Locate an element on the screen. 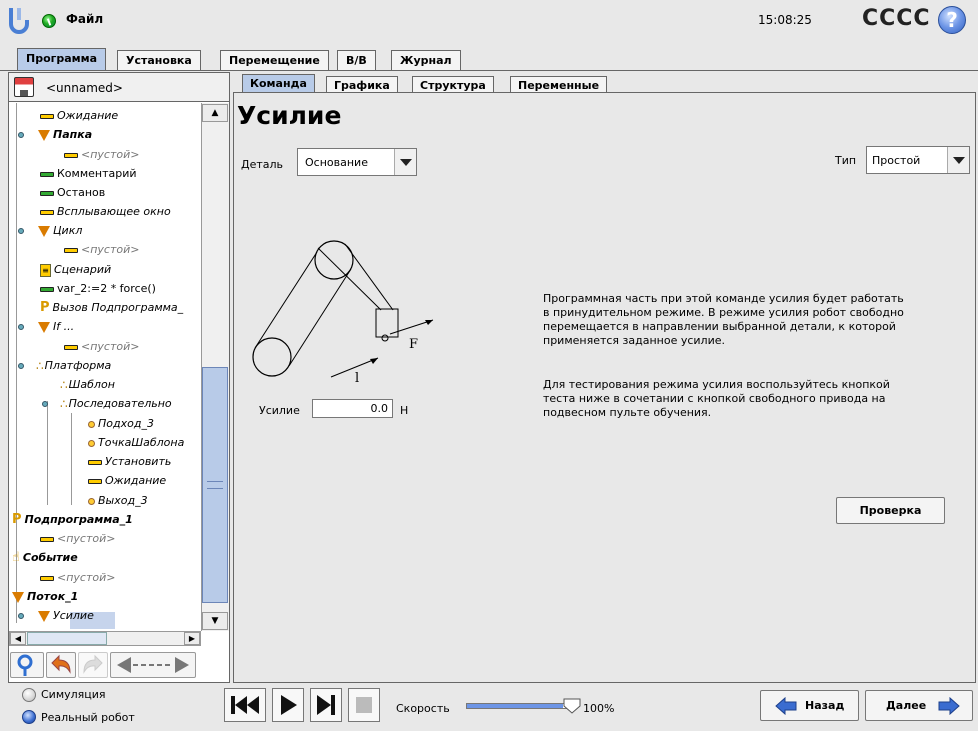  scroll-left-icon: ◀ is located at coordinates (18, 638).